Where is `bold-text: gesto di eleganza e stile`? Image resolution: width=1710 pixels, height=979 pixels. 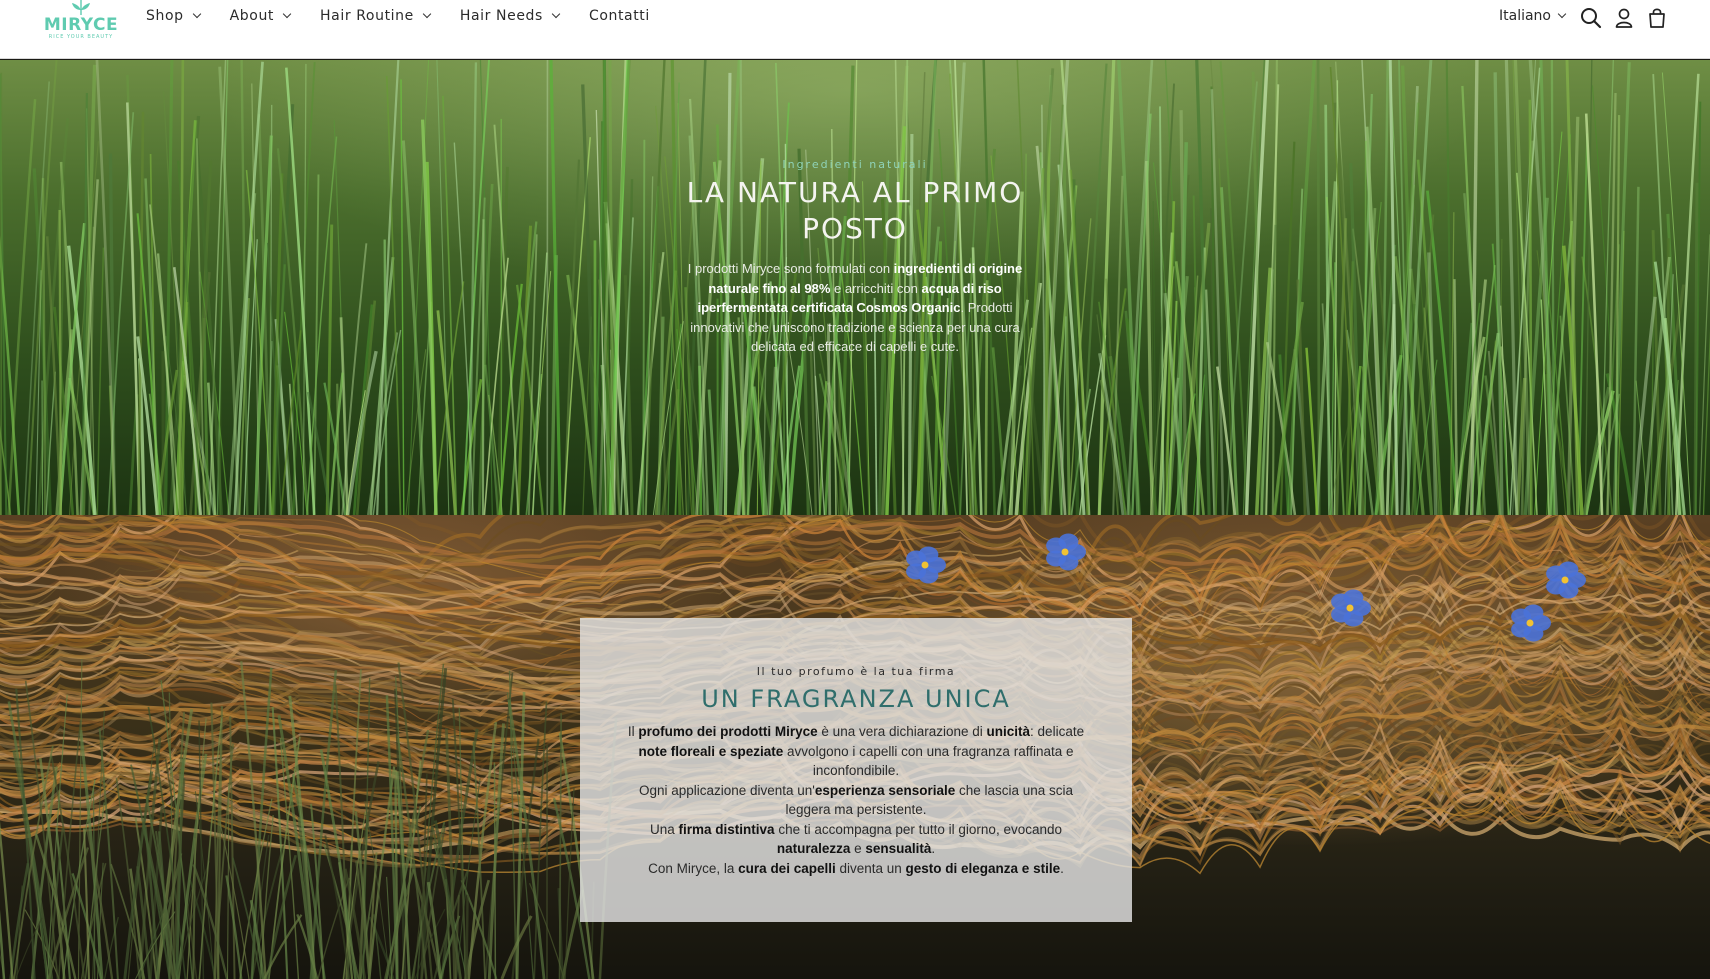
bold-text: gesto di eleganza e stile is located at coordinates (983, 868).